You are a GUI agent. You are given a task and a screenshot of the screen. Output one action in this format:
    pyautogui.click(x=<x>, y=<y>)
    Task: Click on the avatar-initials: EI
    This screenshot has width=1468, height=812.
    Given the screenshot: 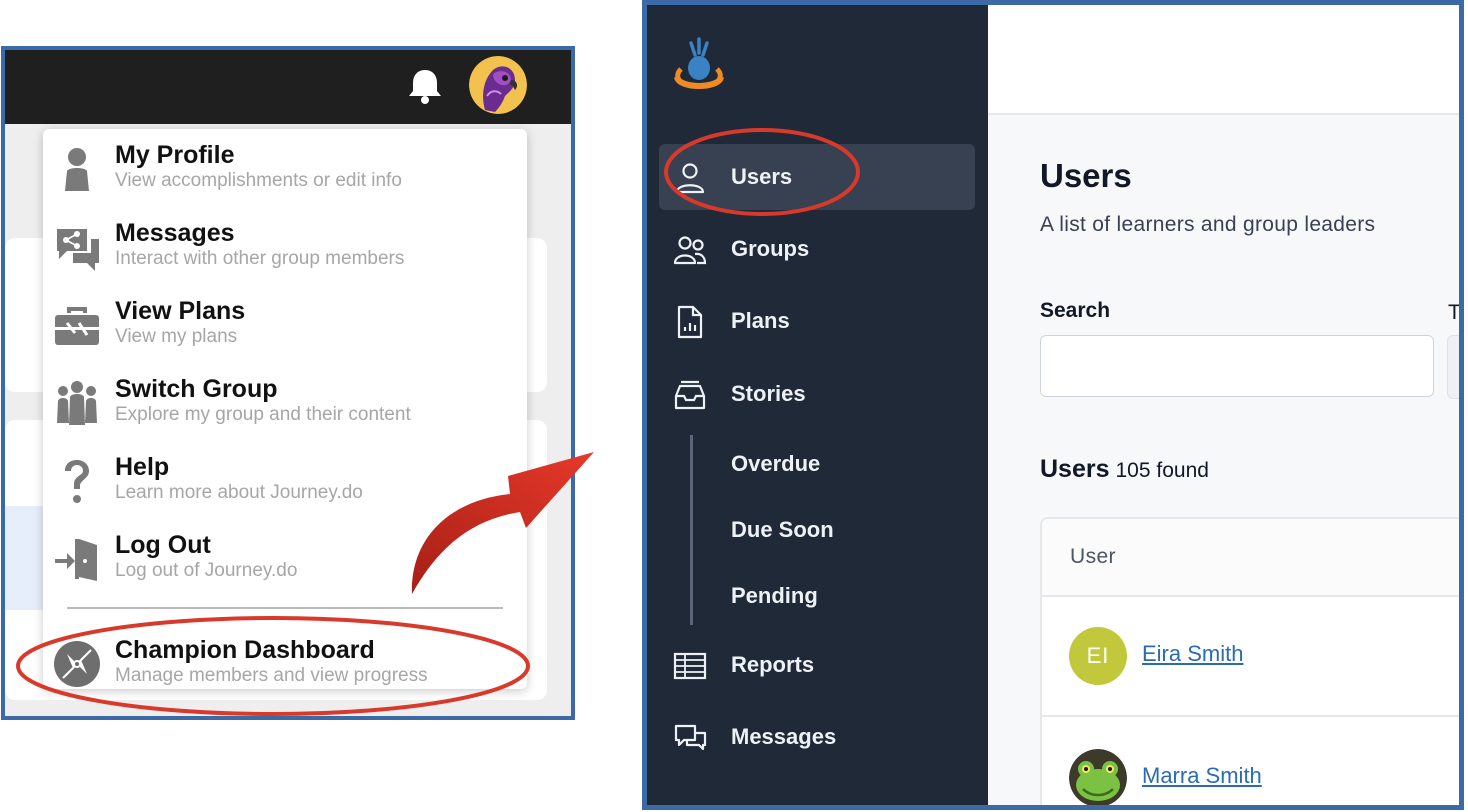 What is the action you would take?
    pyautogui.click(x=1098, y=656)
    